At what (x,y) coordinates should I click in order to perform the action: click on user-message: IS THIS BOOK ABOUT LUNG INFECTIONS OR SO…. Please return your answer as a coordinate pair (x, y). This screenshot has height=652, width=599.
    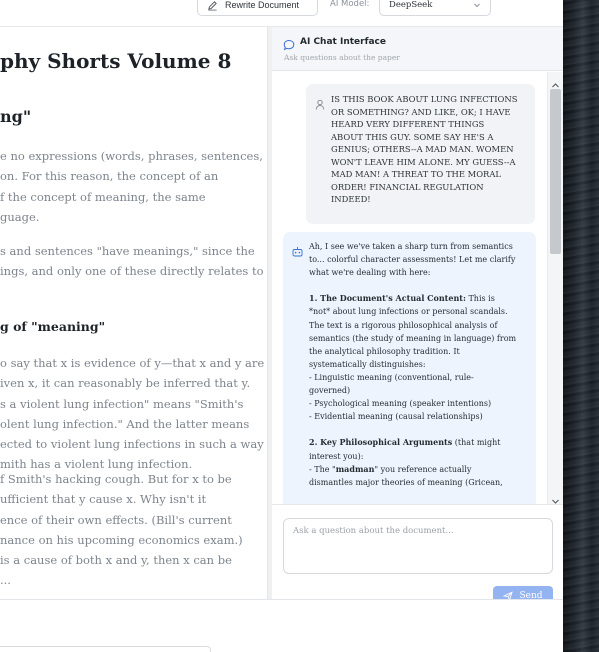
    Looking at the image, I should click on (420, 154).